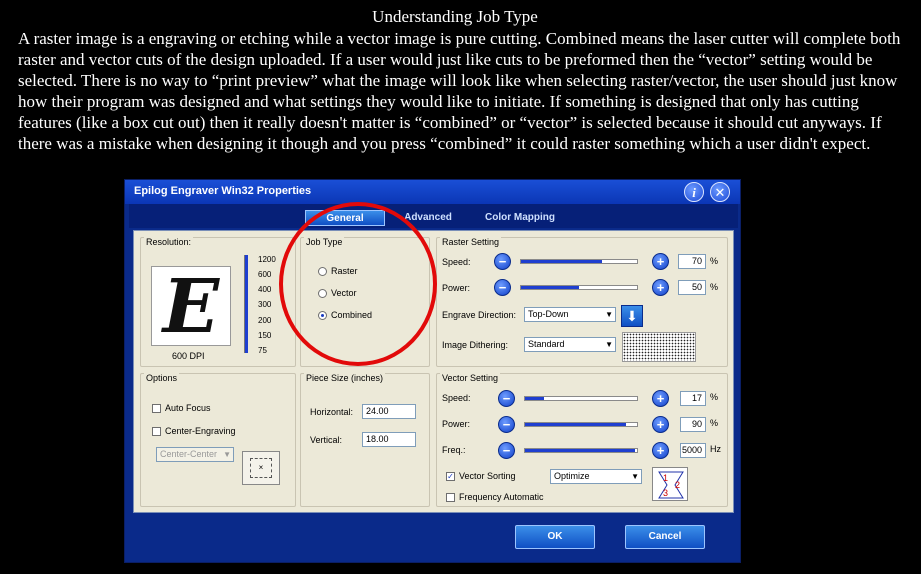 This screenshot has height=574, width=921. I want to click on engrave-direction-value: Top-Down, so click(548, 314).